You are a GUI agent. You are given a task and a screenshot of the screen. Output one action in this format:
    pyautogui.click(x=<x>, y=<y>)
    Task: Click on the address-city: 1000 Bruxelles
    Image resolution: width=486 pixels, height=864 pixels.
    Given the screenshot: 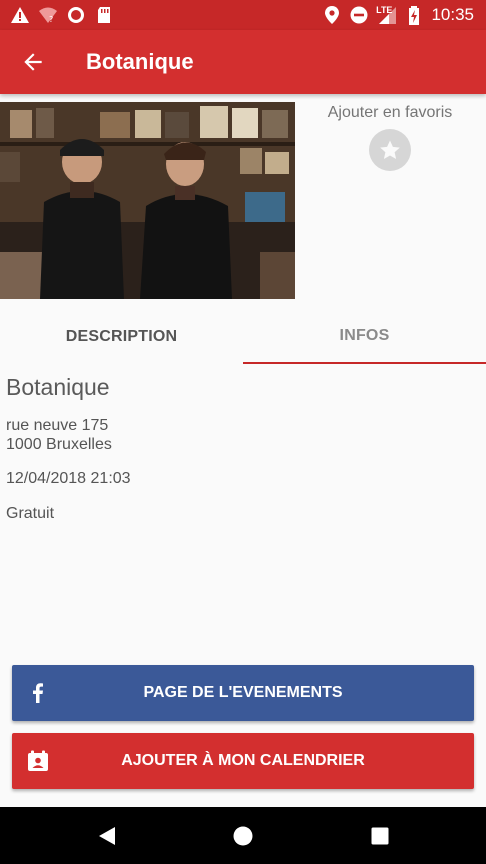 What is the action you would take?
    pyautogui.click(x=59, y=444)
    